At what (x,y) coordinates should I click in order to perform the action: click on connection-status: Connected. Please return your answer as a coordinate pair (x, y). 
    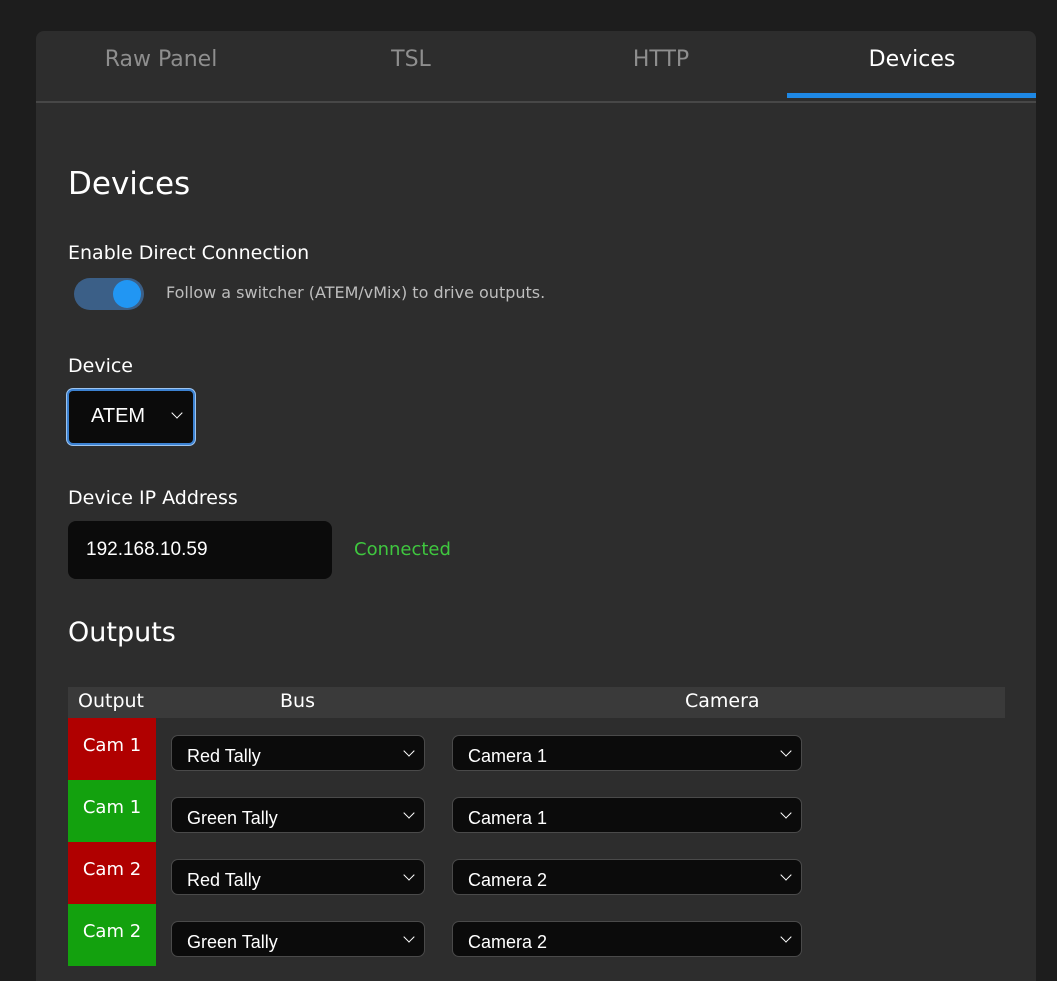
    Looking at the image, I should click on (402, 549).